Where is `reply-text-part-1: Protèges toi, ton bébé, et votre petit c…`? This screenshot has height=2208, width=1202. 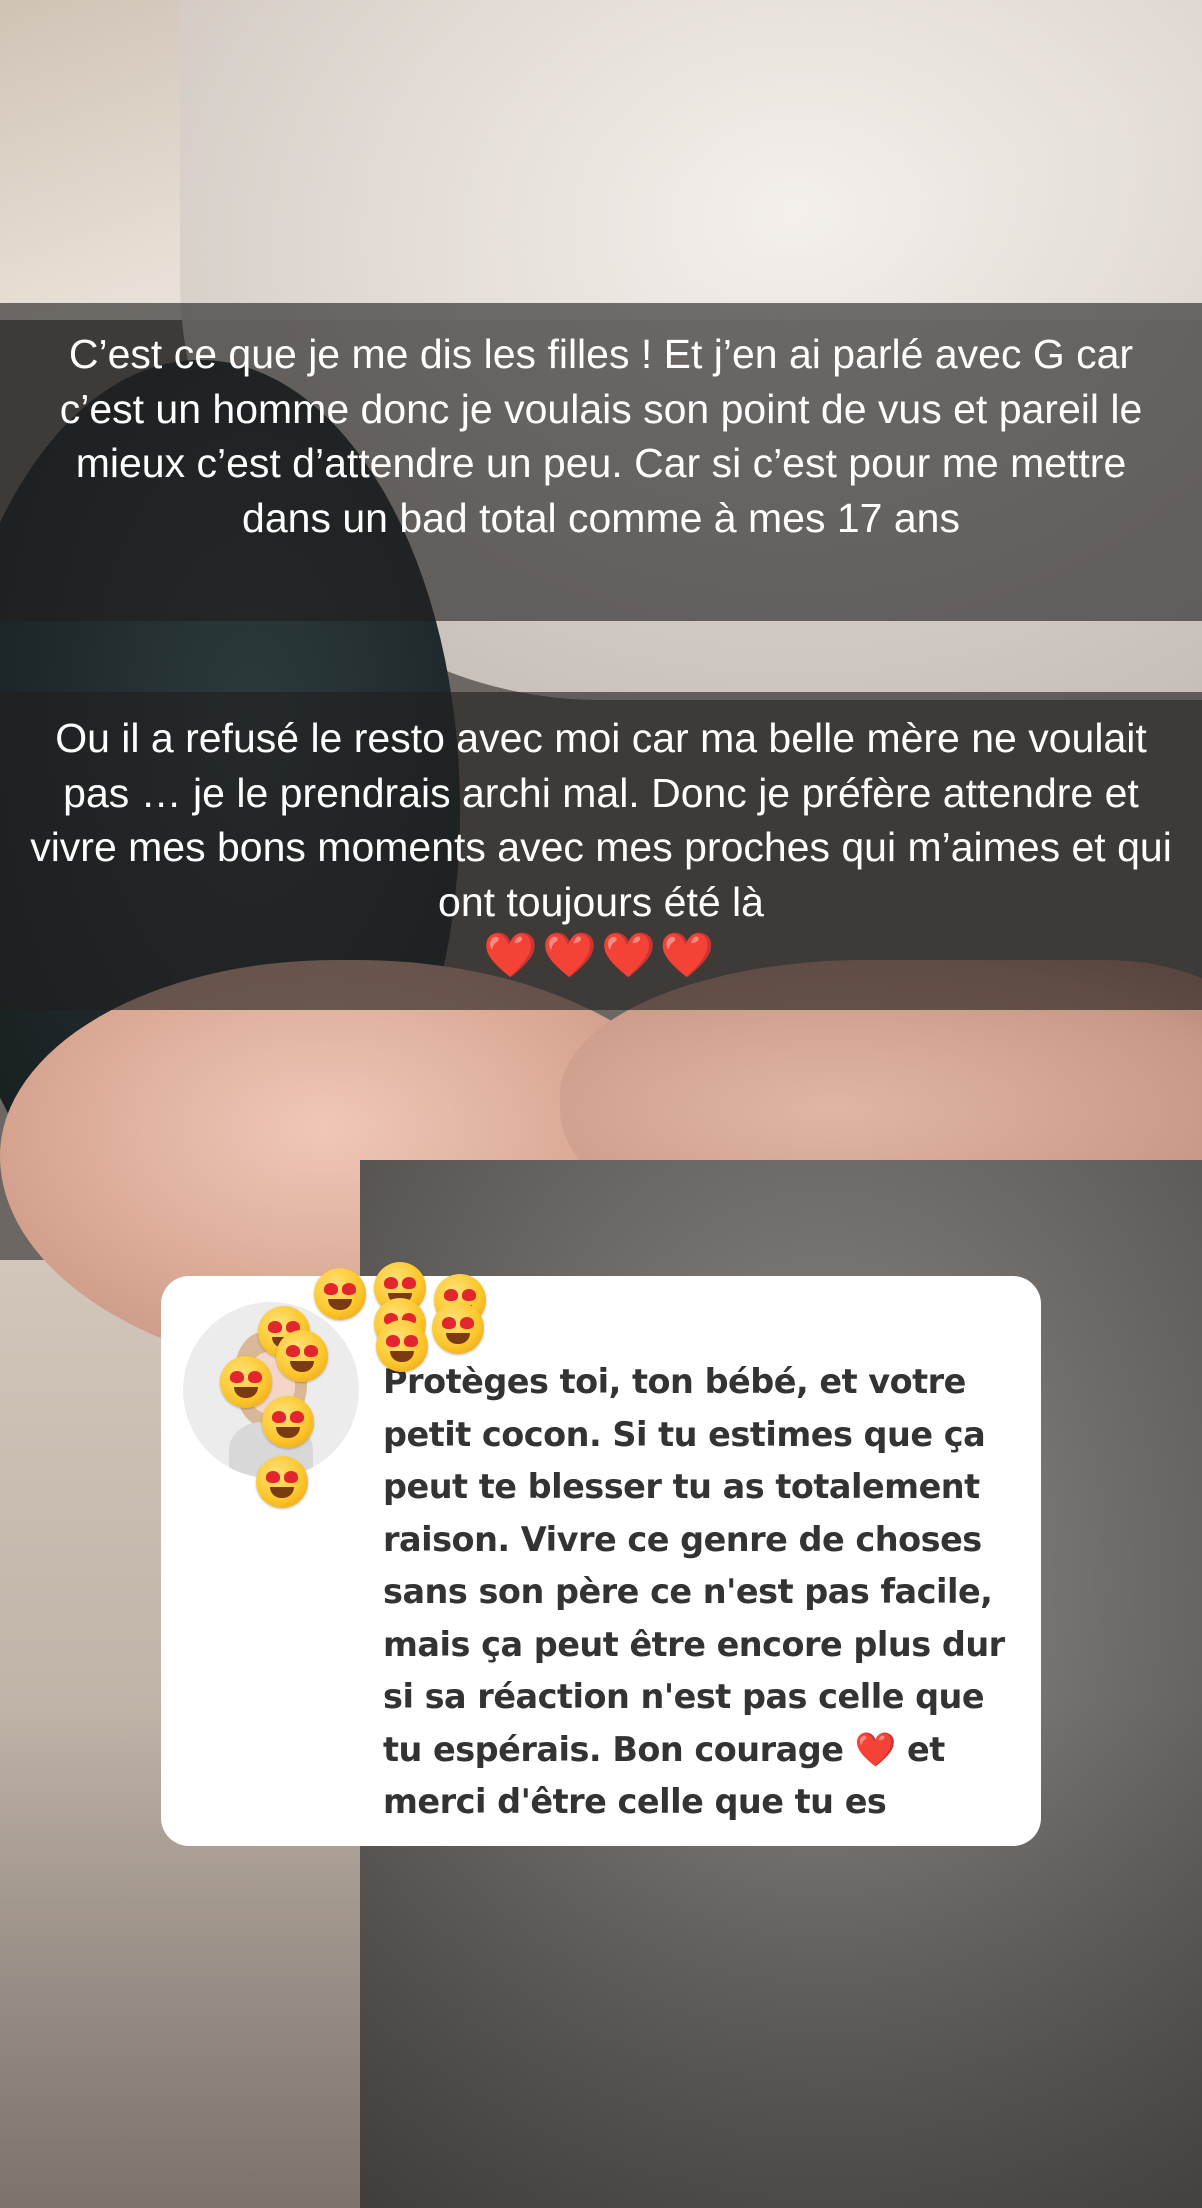
reply-text-part-1: Protèges toi, ton bébé, et votre petit c… is located at coordinates (694, 1565).